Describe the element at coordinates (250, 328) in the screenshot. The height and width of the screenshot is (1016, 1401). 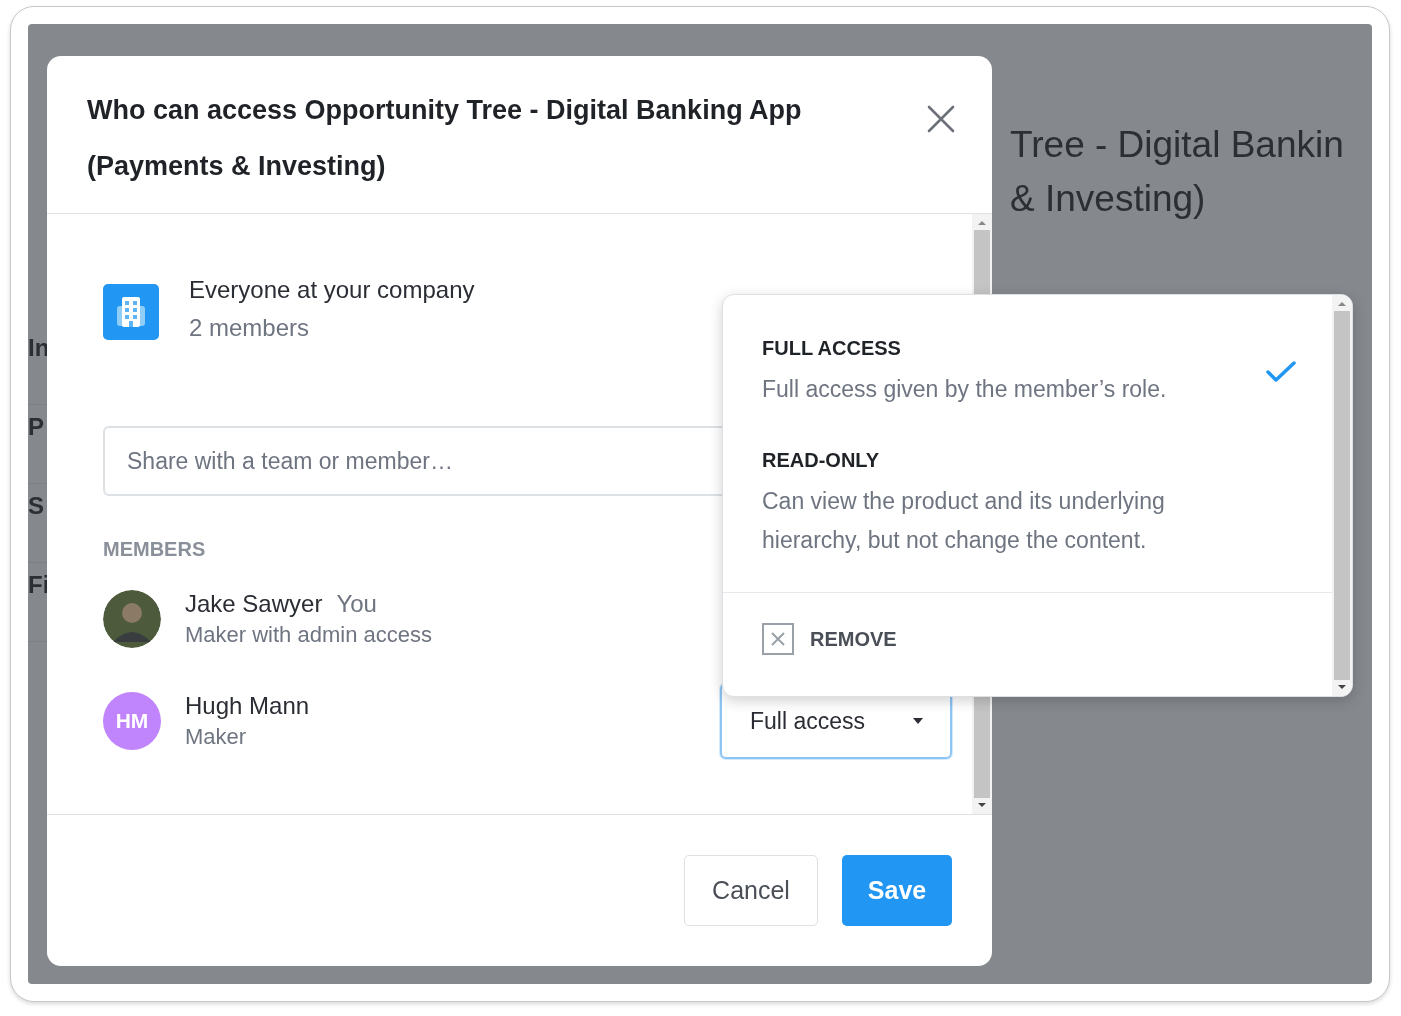
I see `member-count: 2 members` at that location.